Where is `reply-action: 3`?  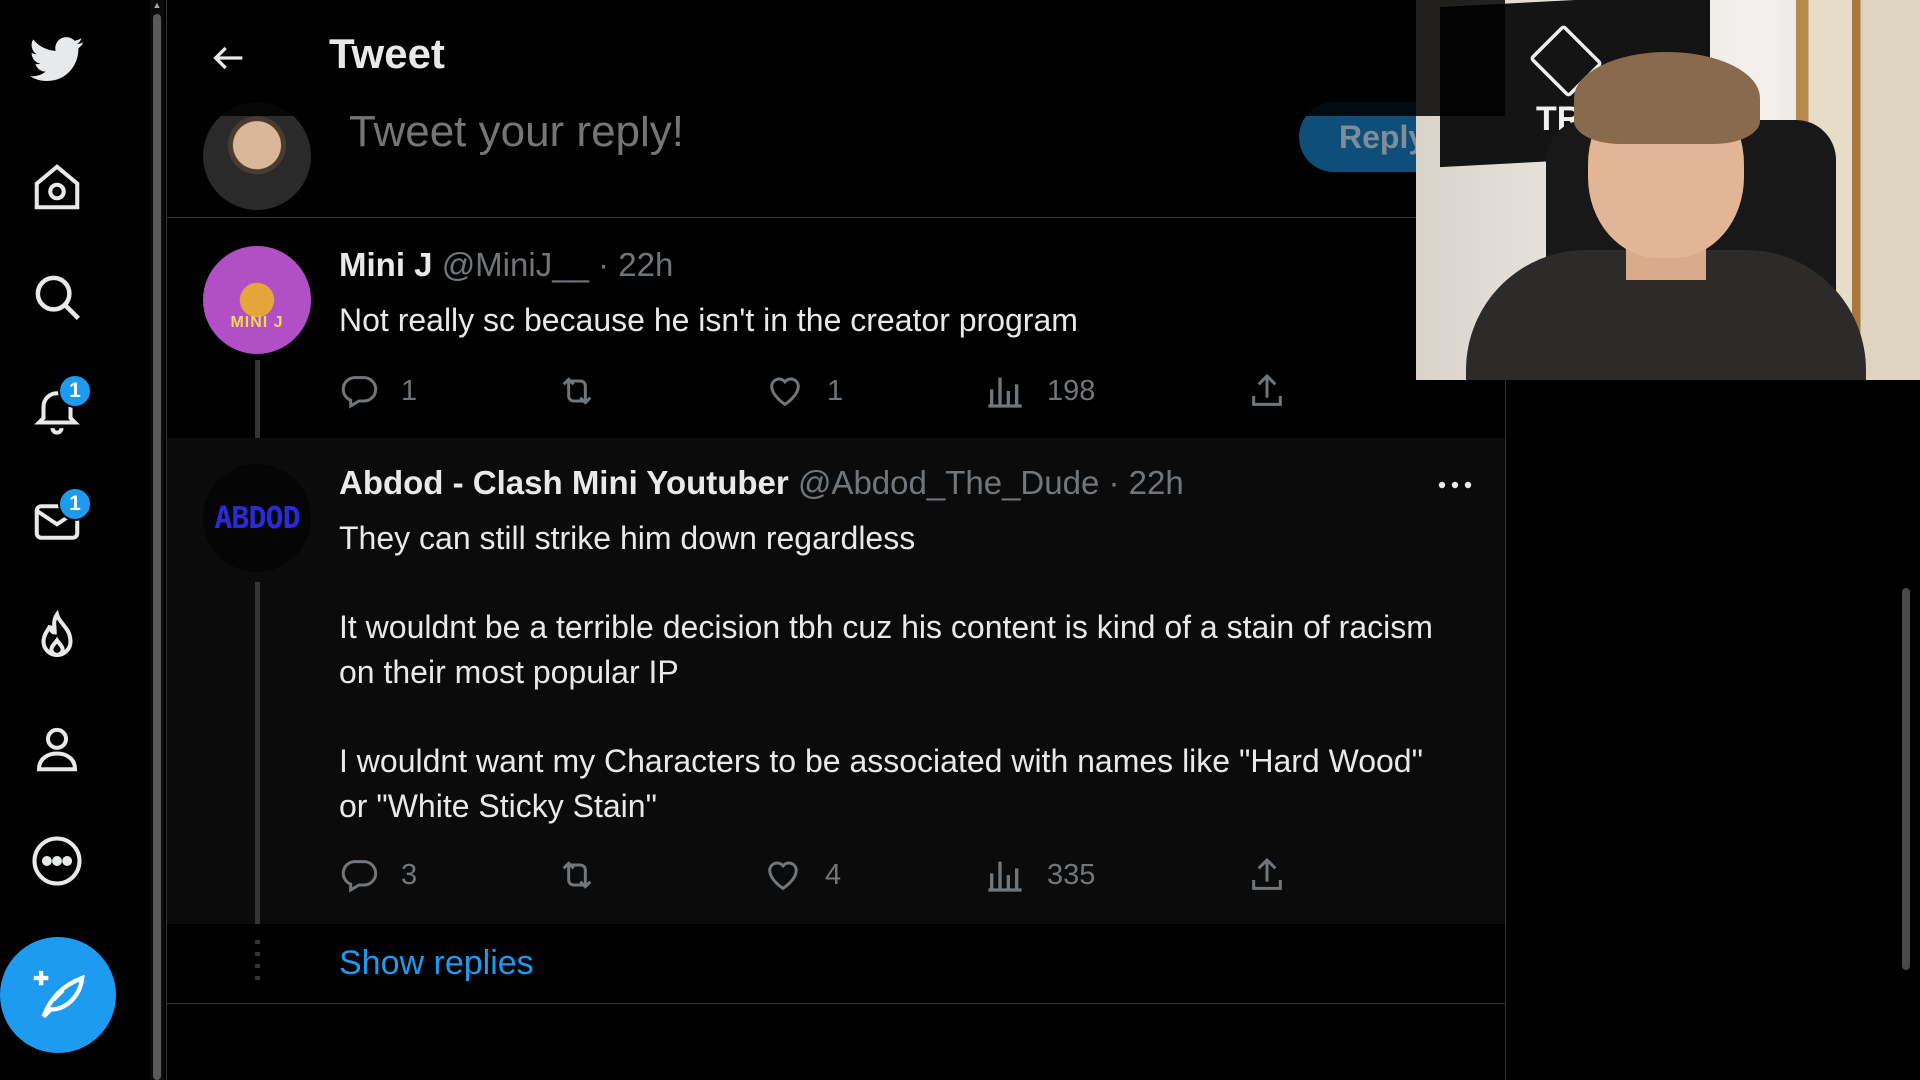 reply-action: 3 is located at coordinates (378, 875).